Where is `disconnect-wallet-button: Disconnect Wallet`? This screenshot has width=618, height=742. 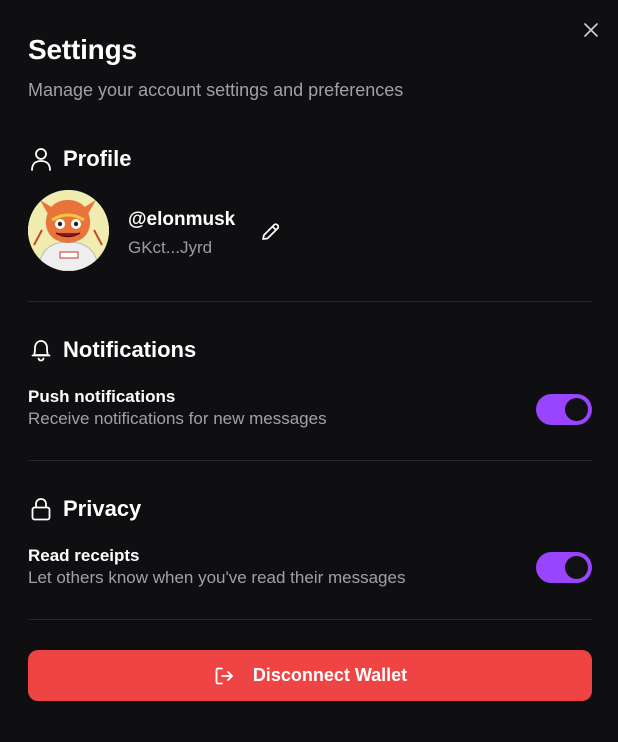 disconnect-wallet-button: Disconnect Wallet is located at coordinates (310, 675).